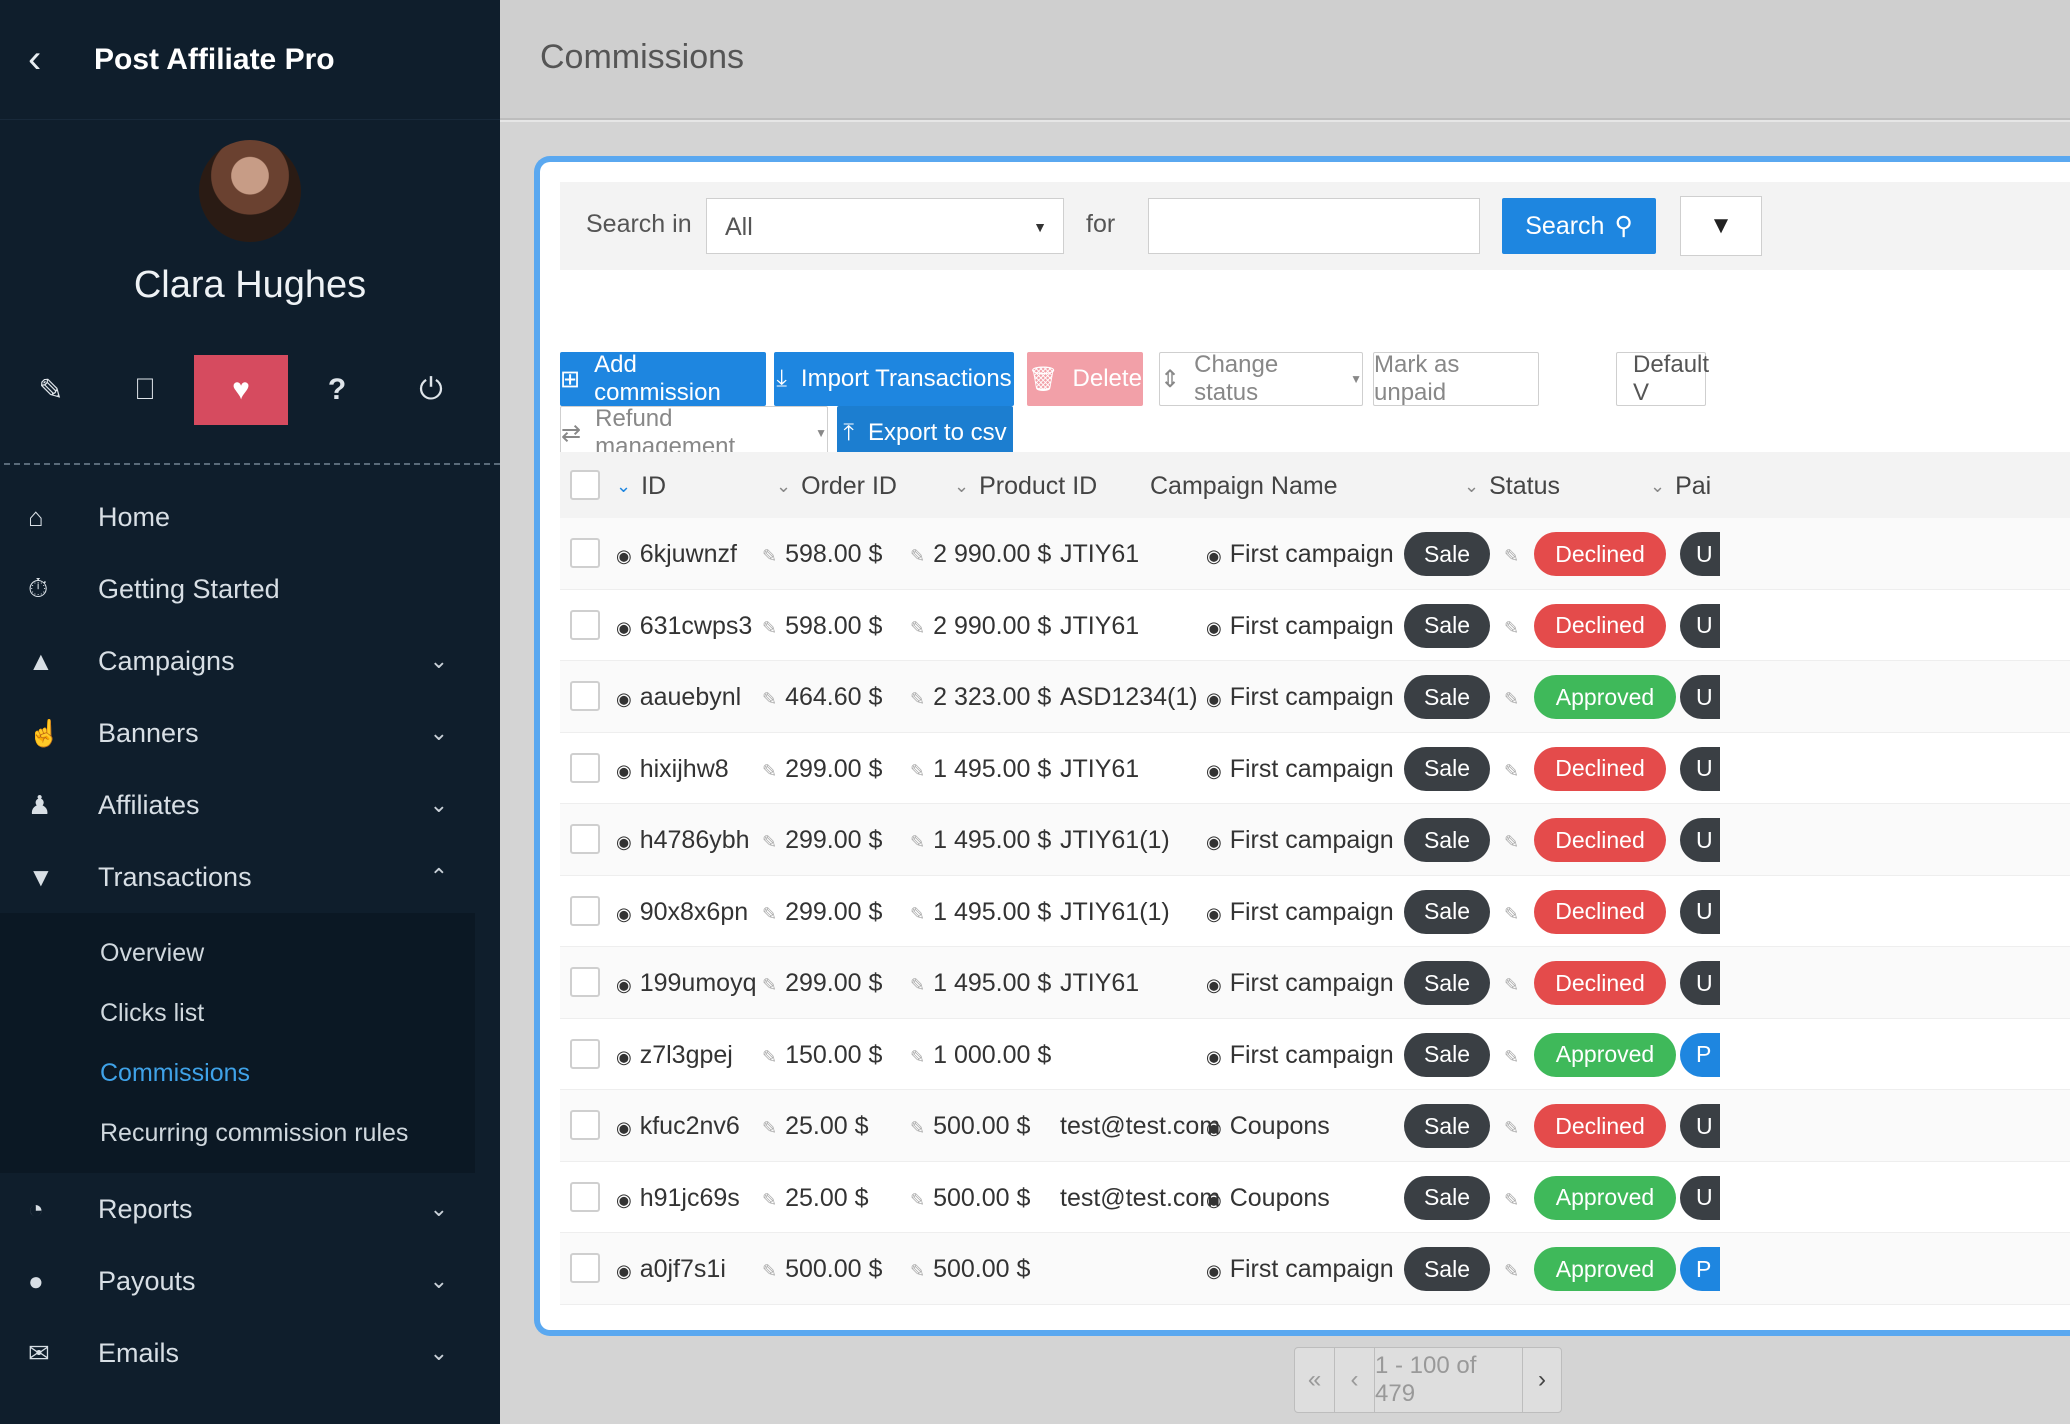 The height and width of the screenshot is (1424, 2070). Describe the element at coordinates (1268, 1198) in the screenshot. I see `campaign-name: ◉ Coupons` at that location.